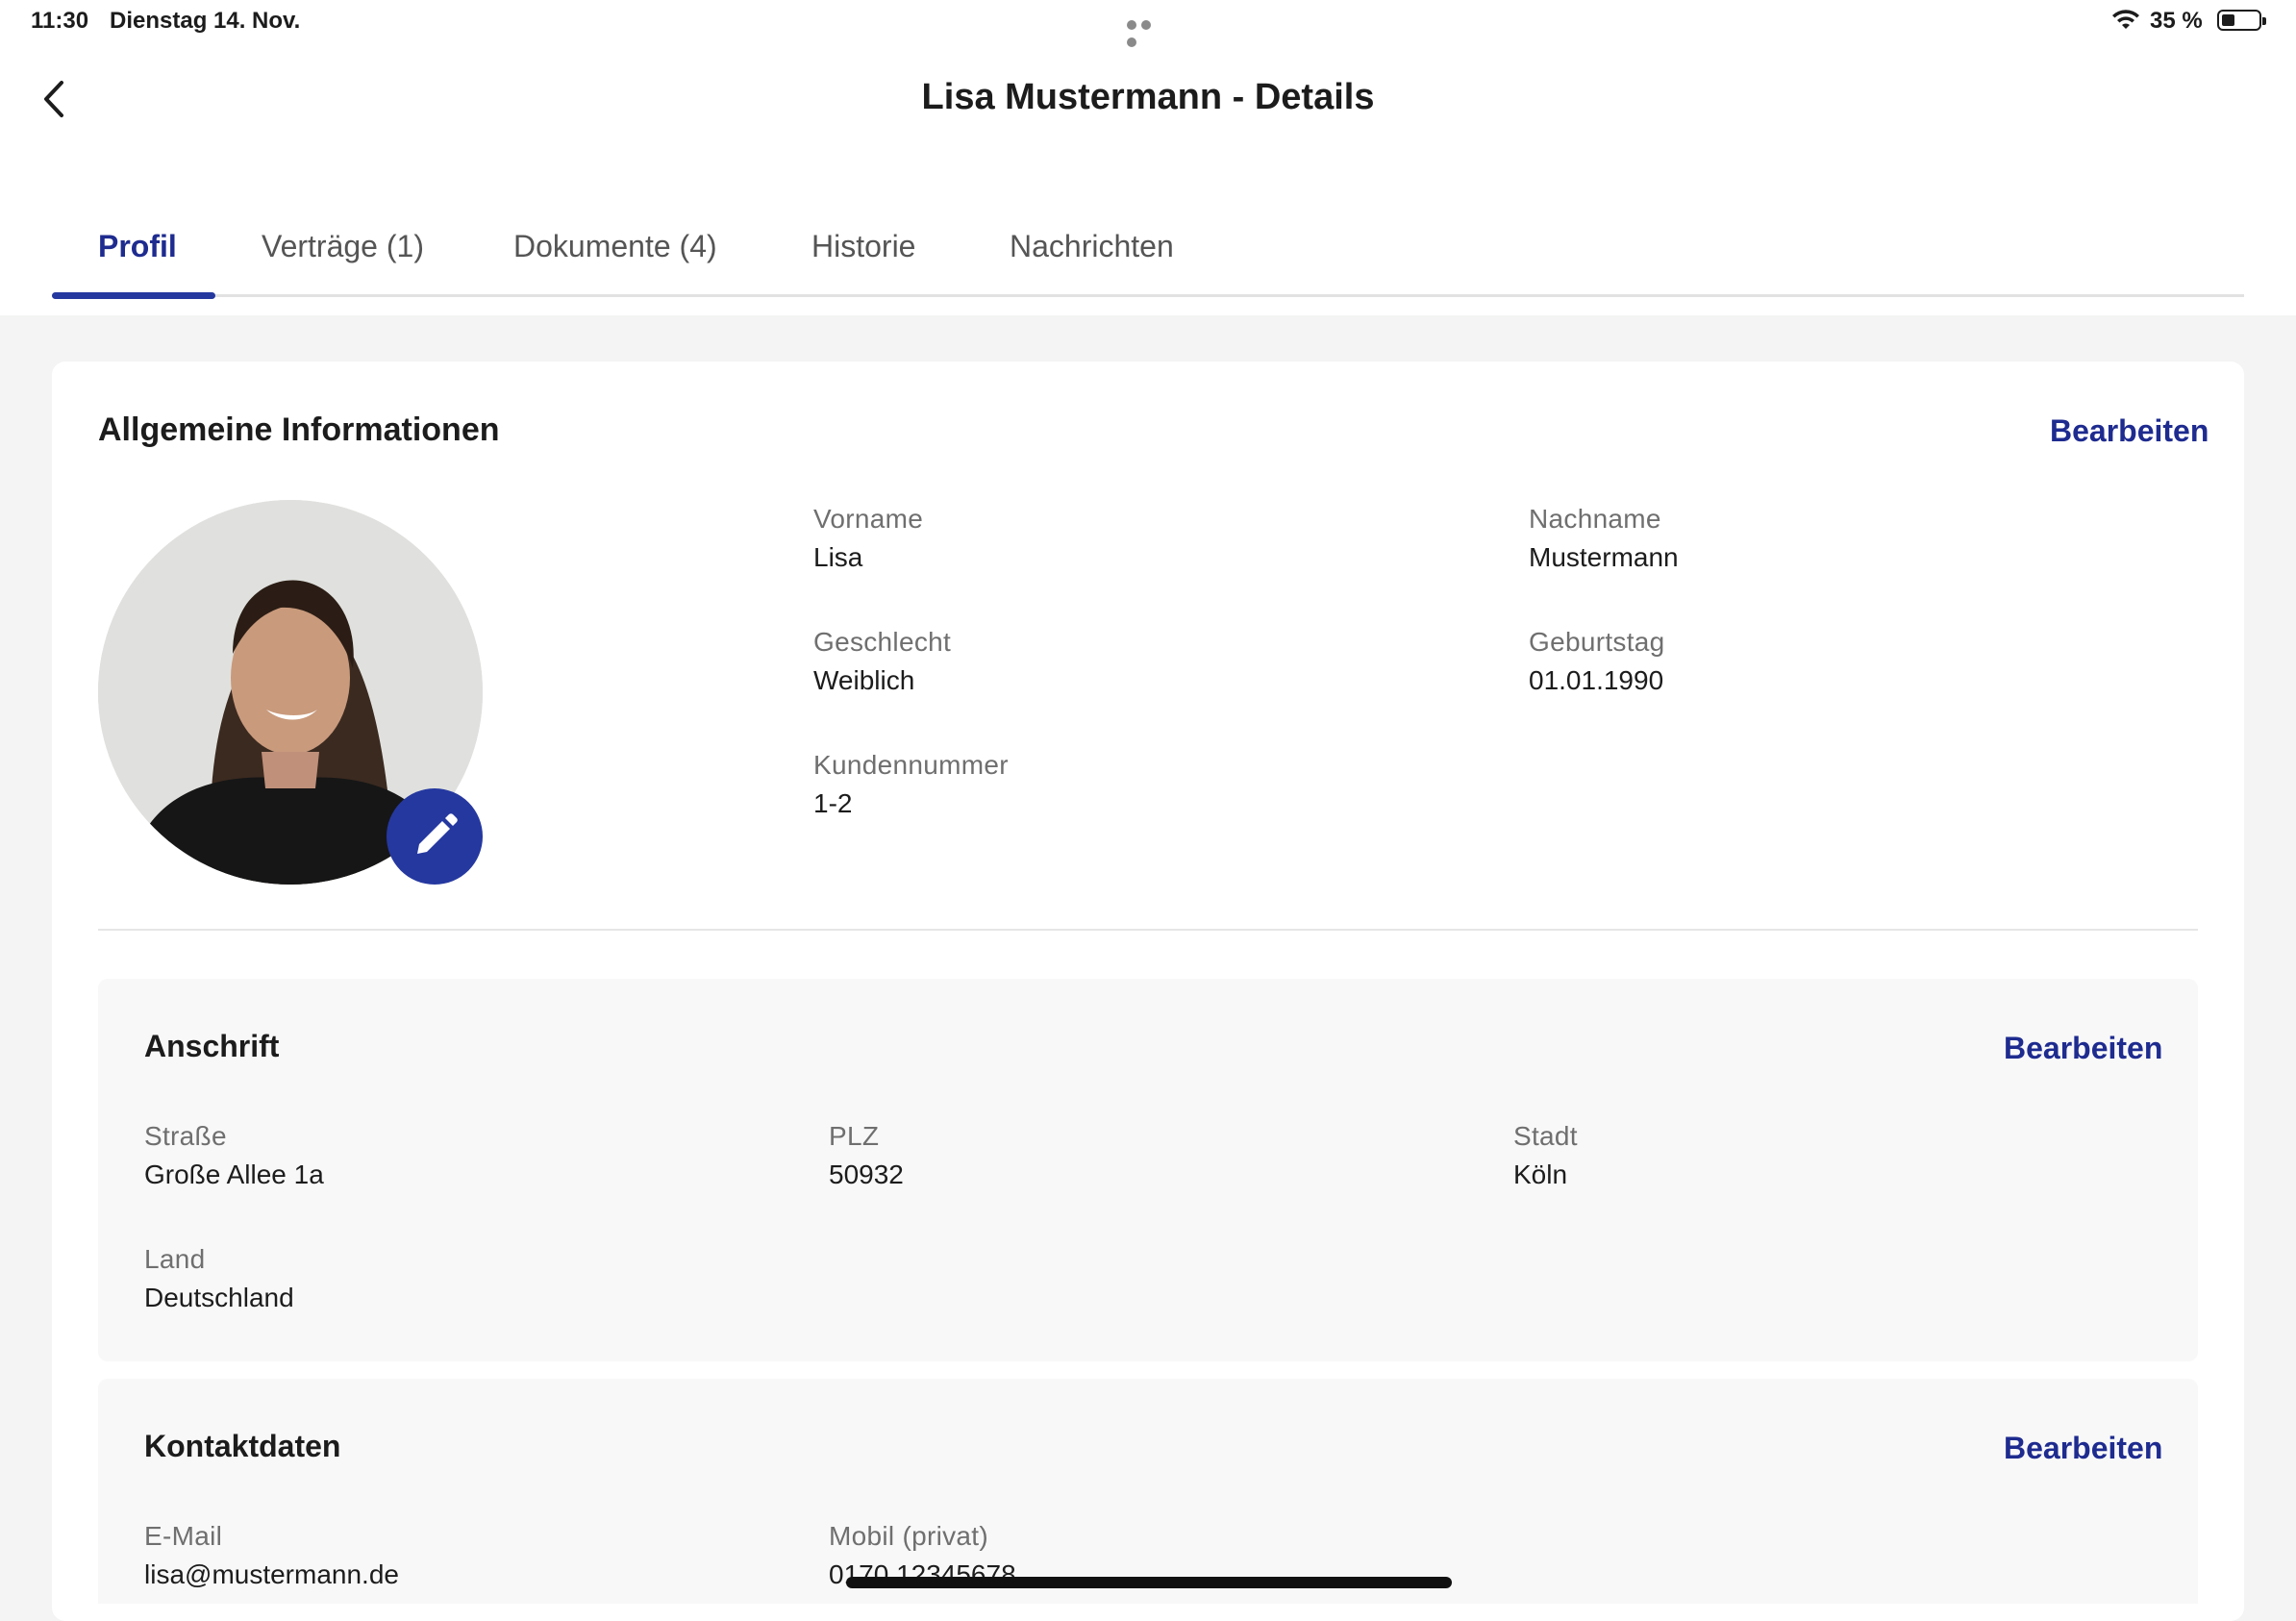 The width and height of the screenshot is (2296, 1621). What do you see at coordinates (343, 260) in the screenshot?
I see `tab-vertraege: Verträge (1)` at bounding box center [343, 260].